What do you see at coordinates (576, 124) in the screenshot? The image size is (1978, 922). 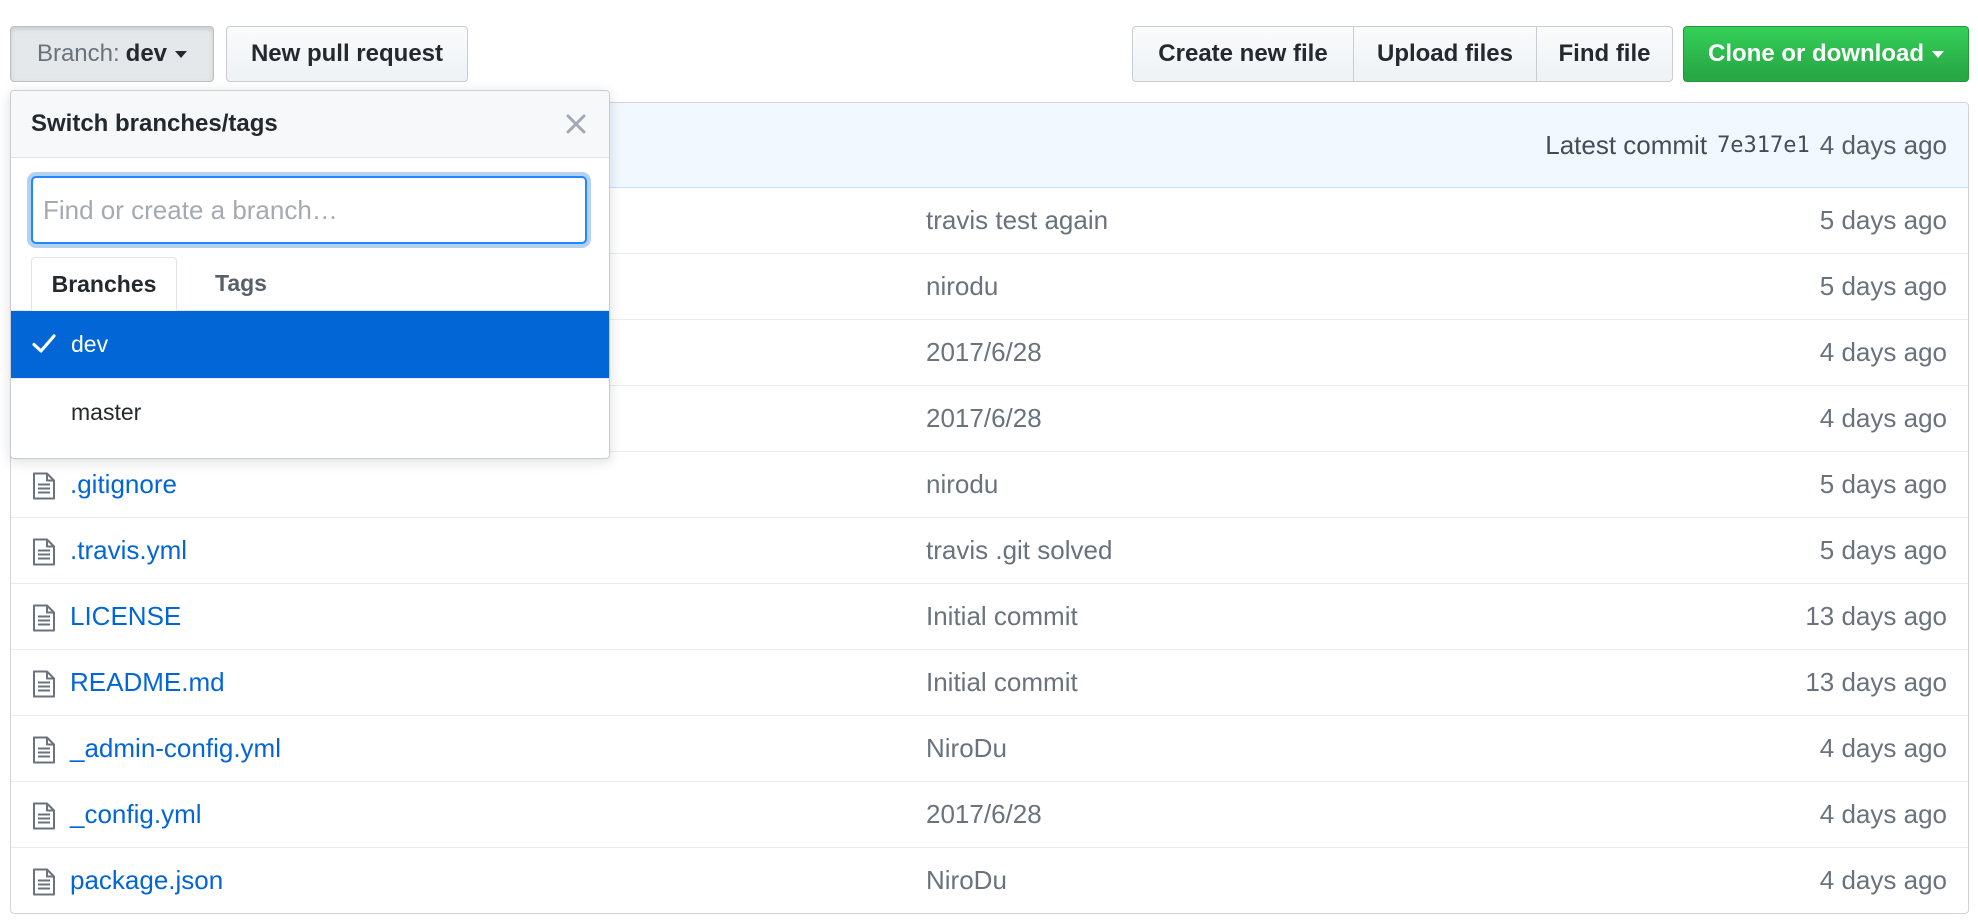 I see `close-icon` at bounding box center [576, 124].